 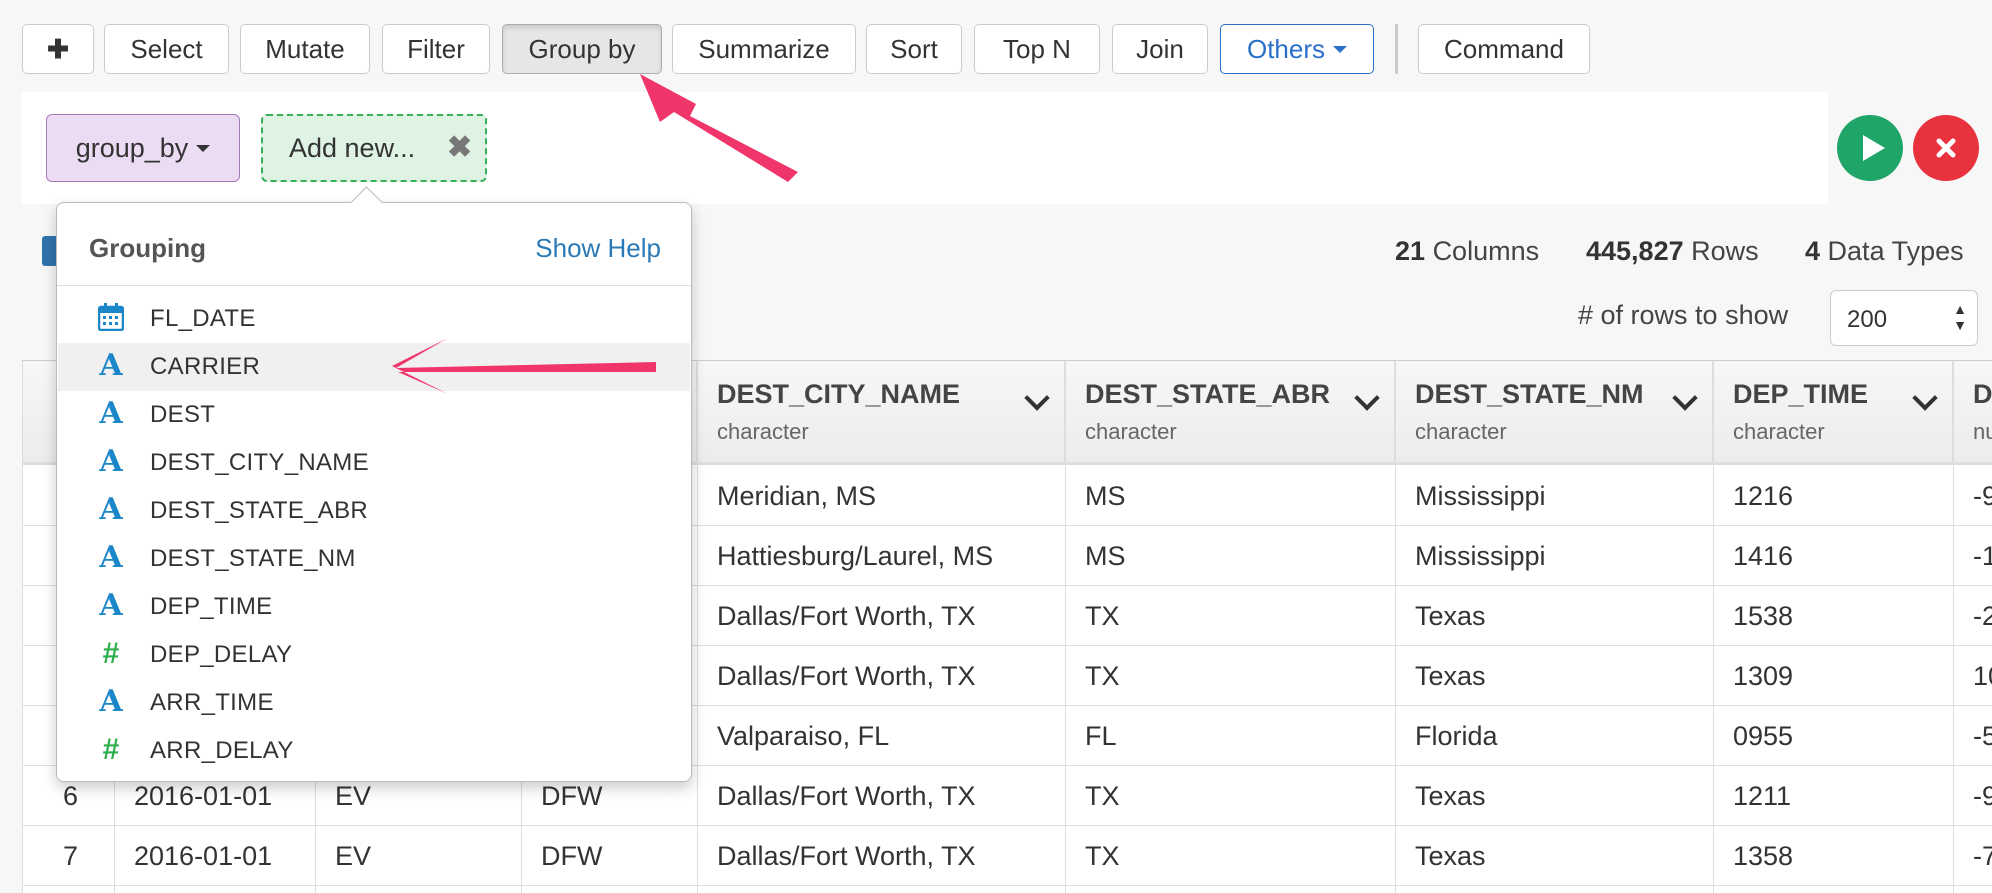 I want to click on table-cell: 1216, so click(x=1763, y=496).